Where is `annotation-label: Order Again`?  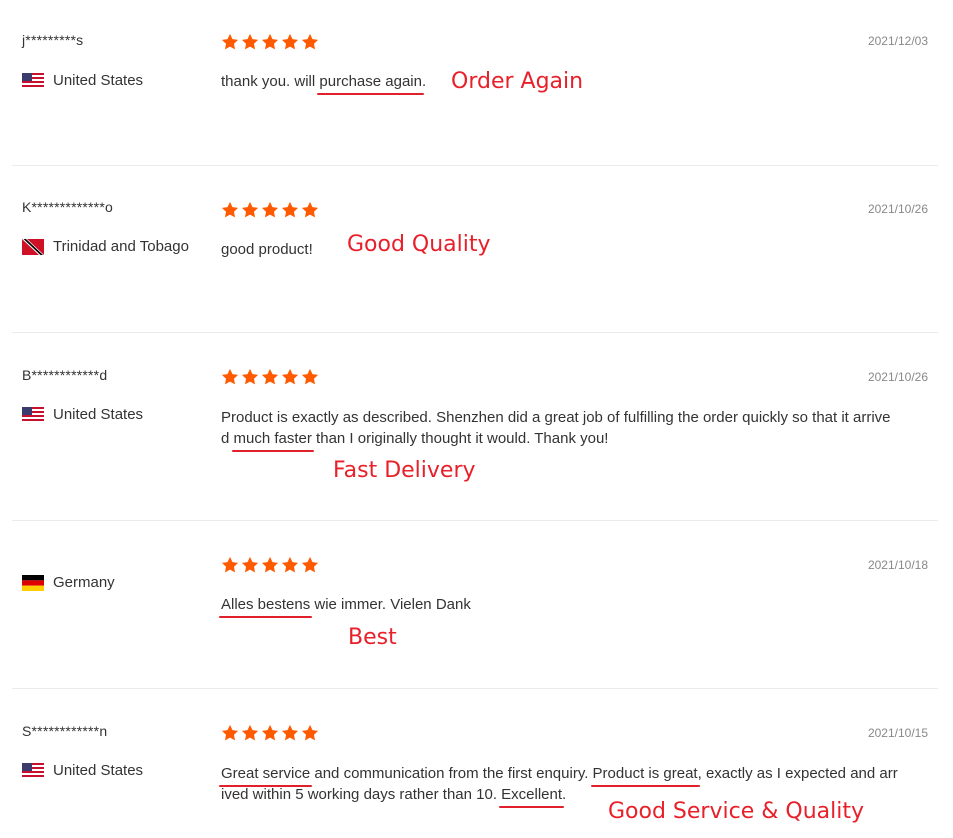 annotation-label: Order Again is located at coordinates (517, 81).